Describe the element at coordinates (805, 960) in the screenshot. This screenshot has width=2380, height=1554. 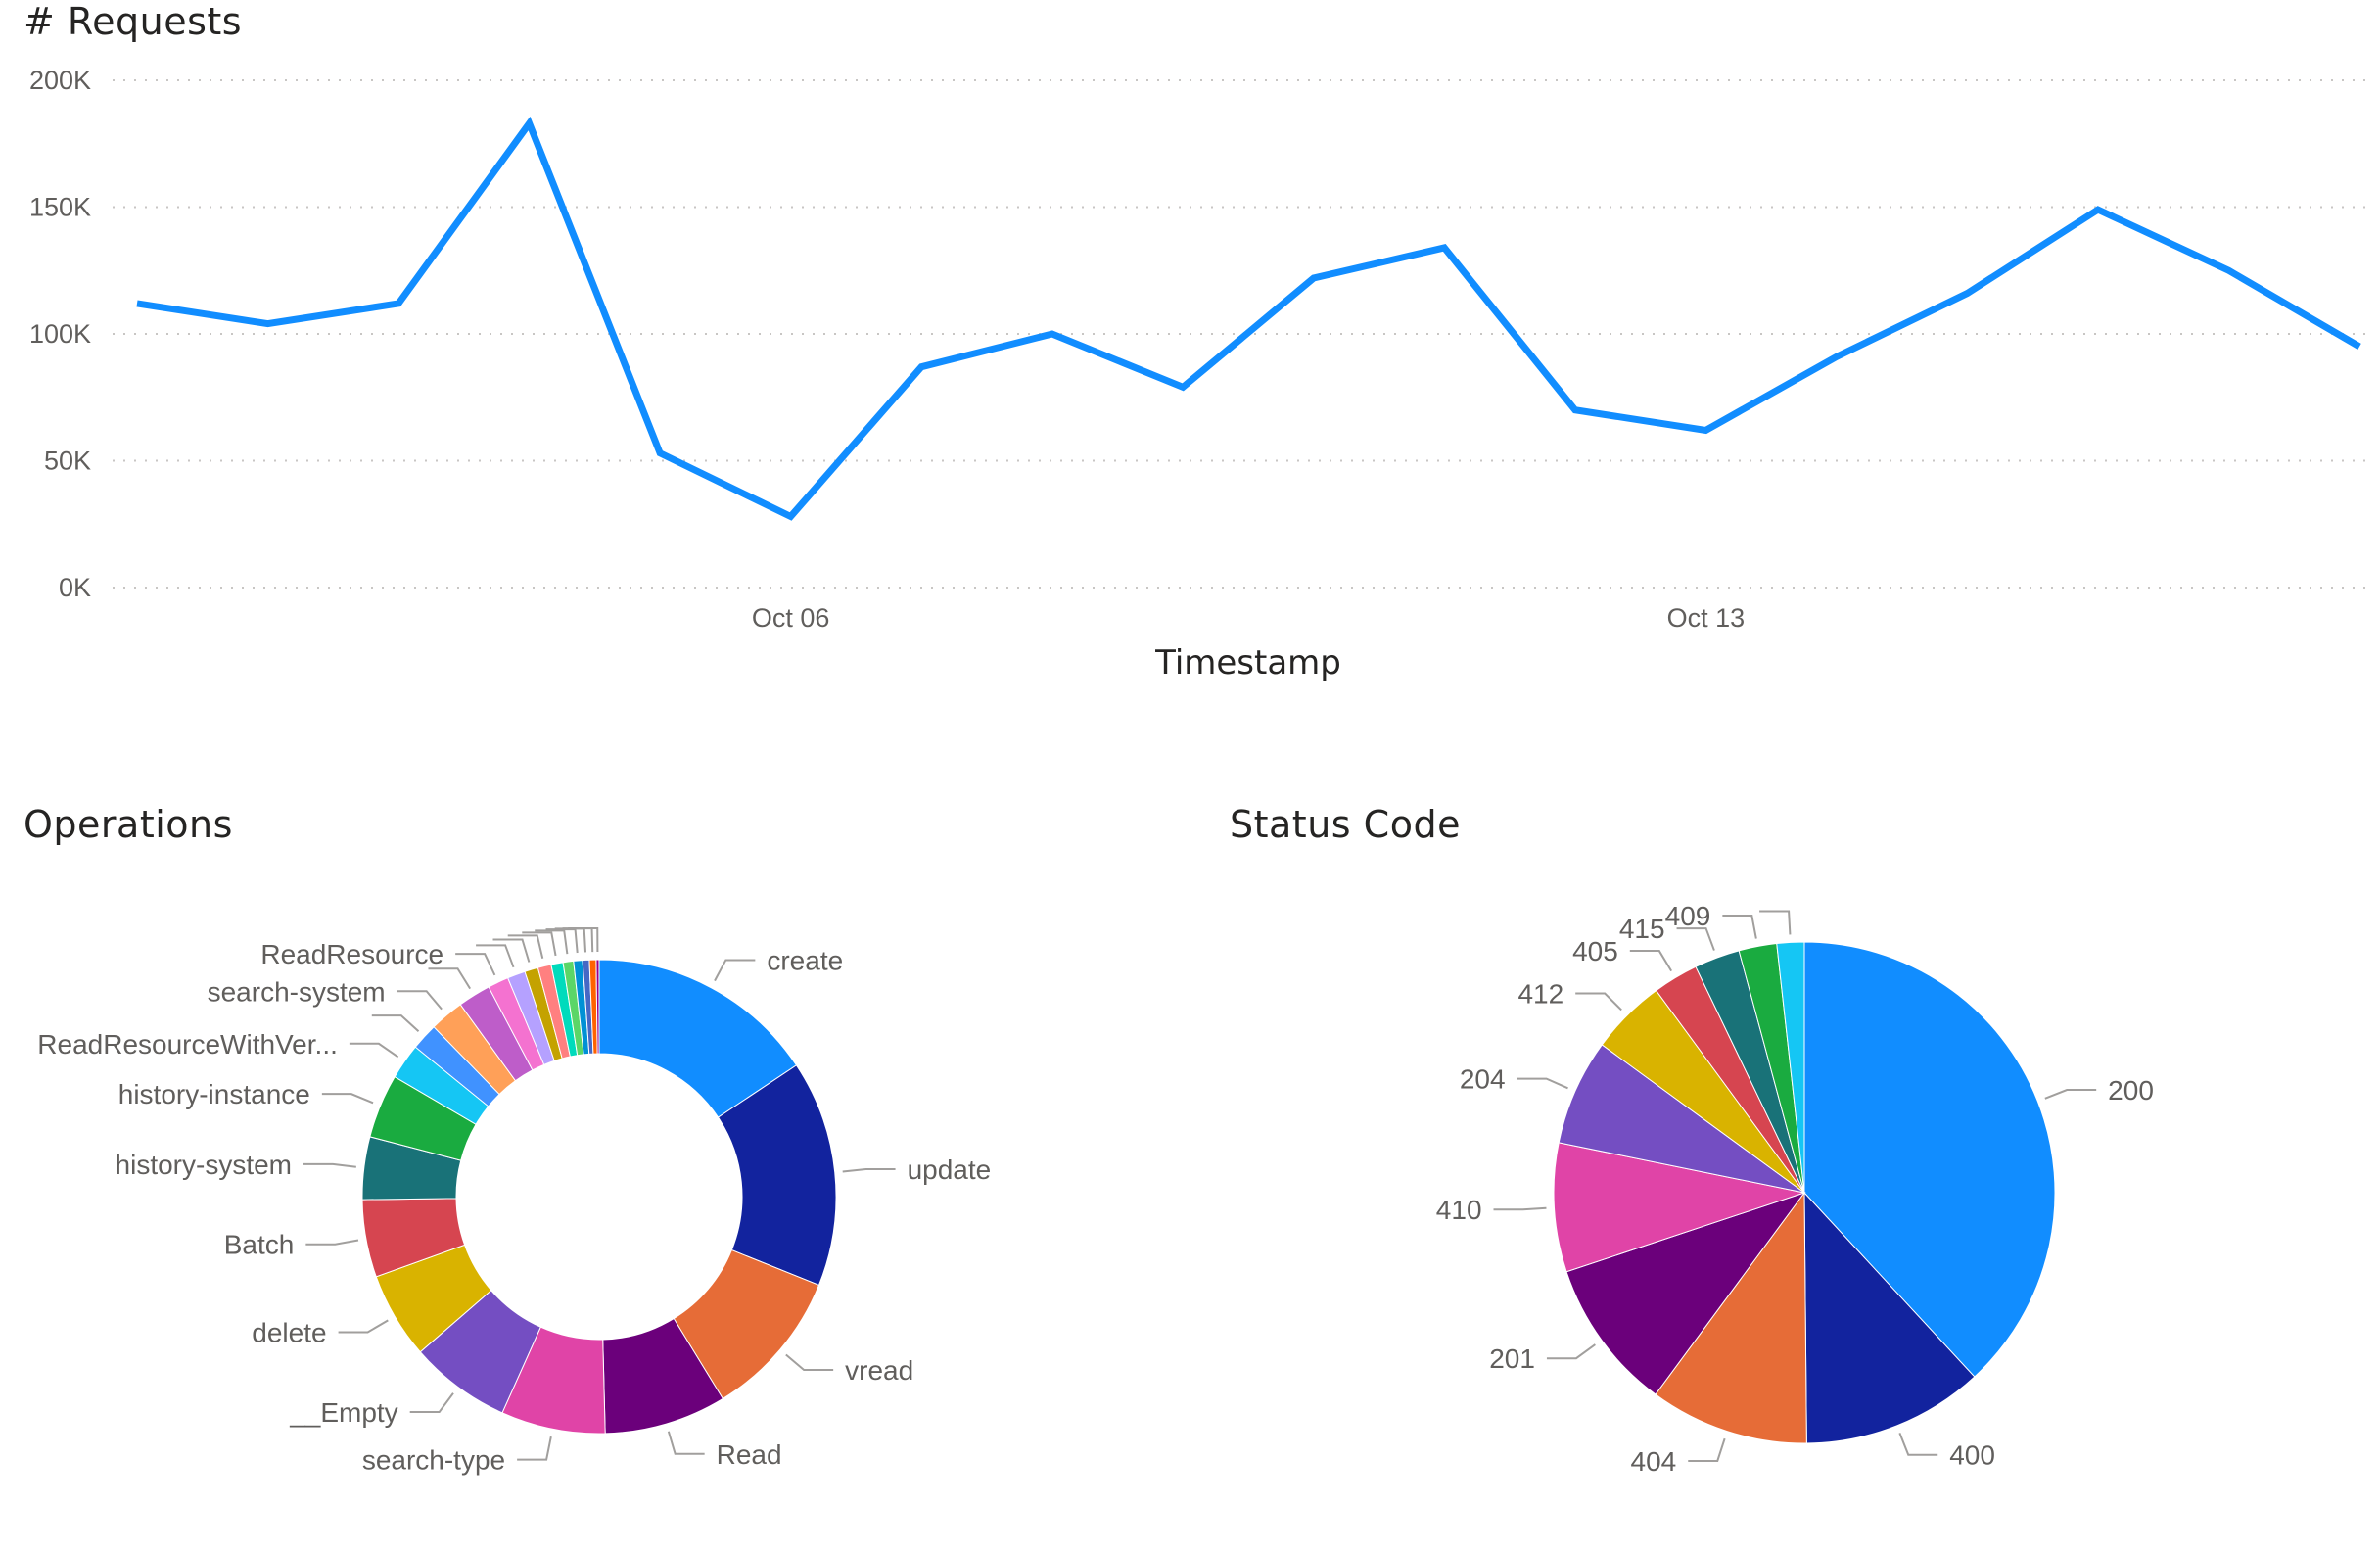
I see `slice-label: create` at that location.